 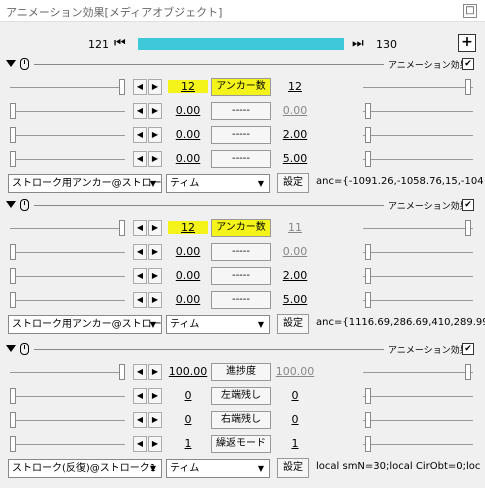 I want to click on prev-frame-icon: ⏮, so click(x=120, y=43).